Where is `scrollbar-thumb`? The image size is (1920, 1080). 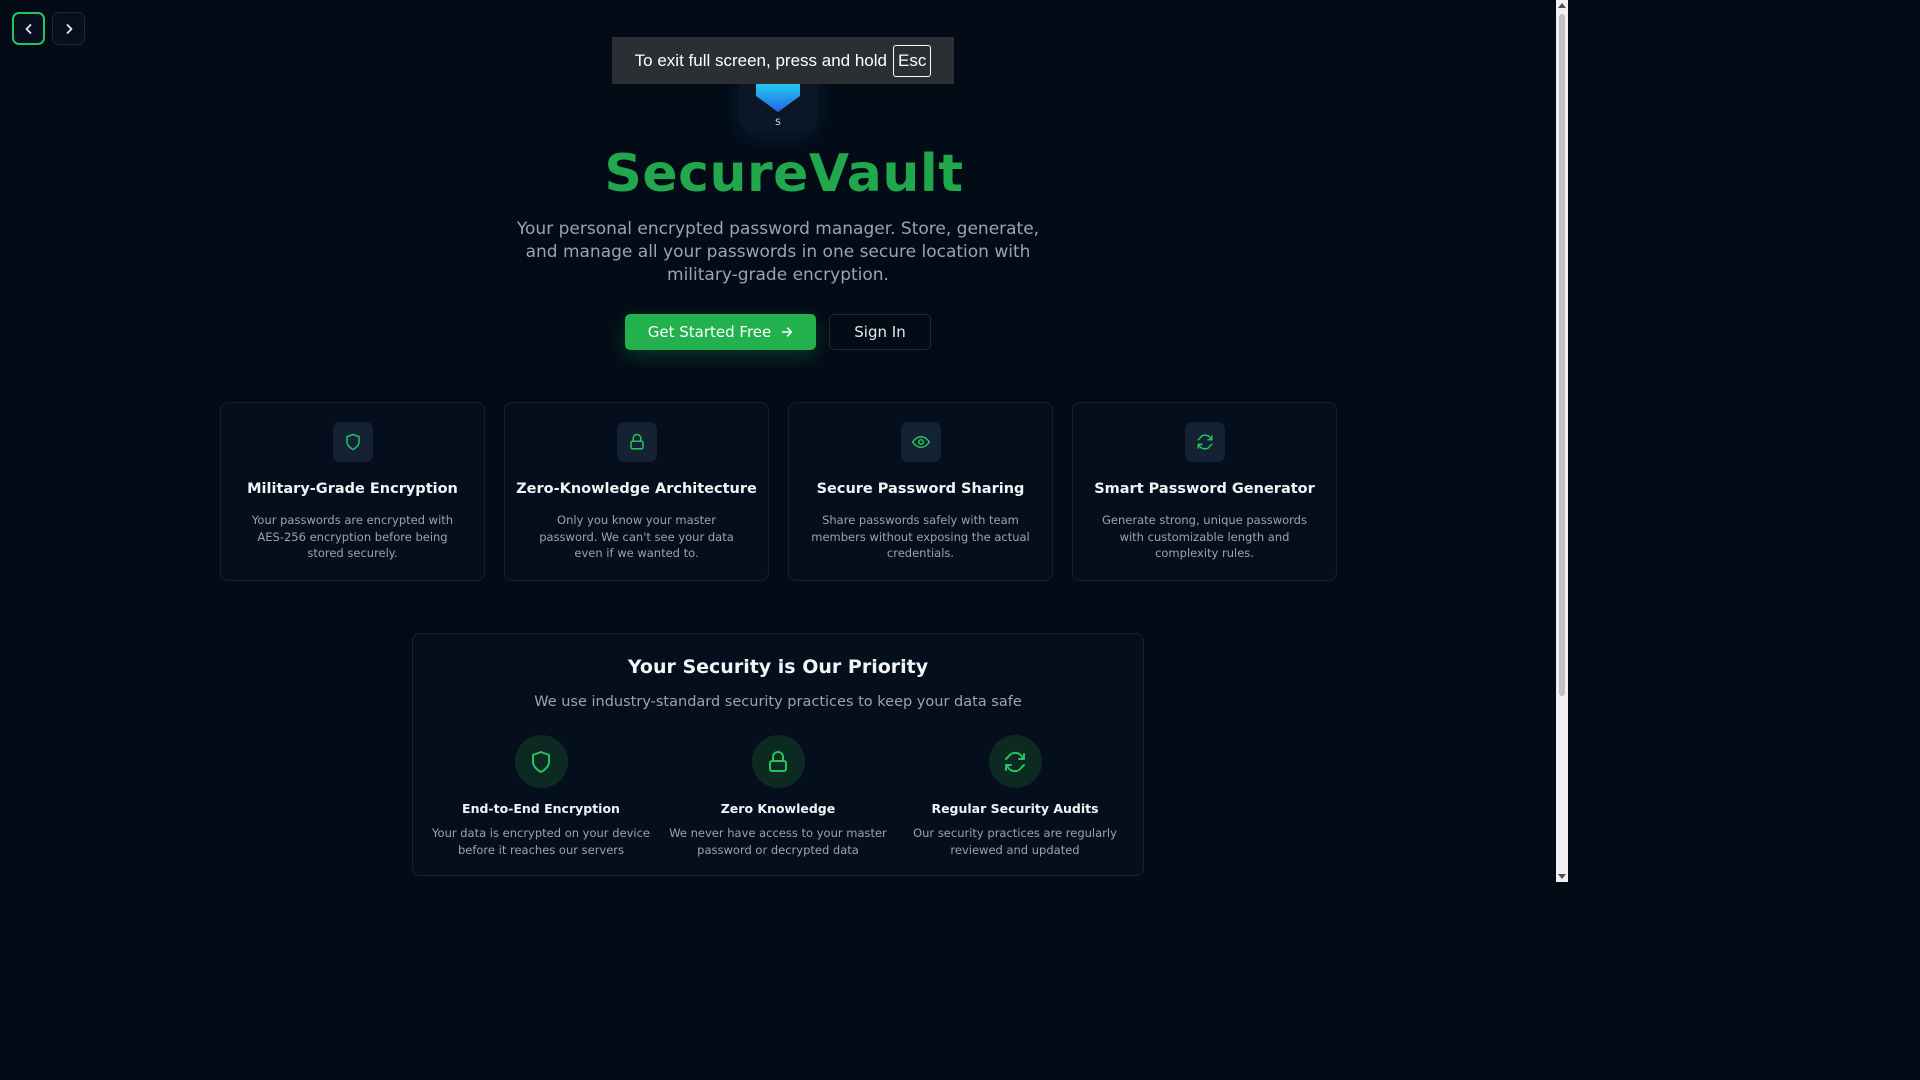 scrollbar-thumb is located at coordinates (1562, 355).